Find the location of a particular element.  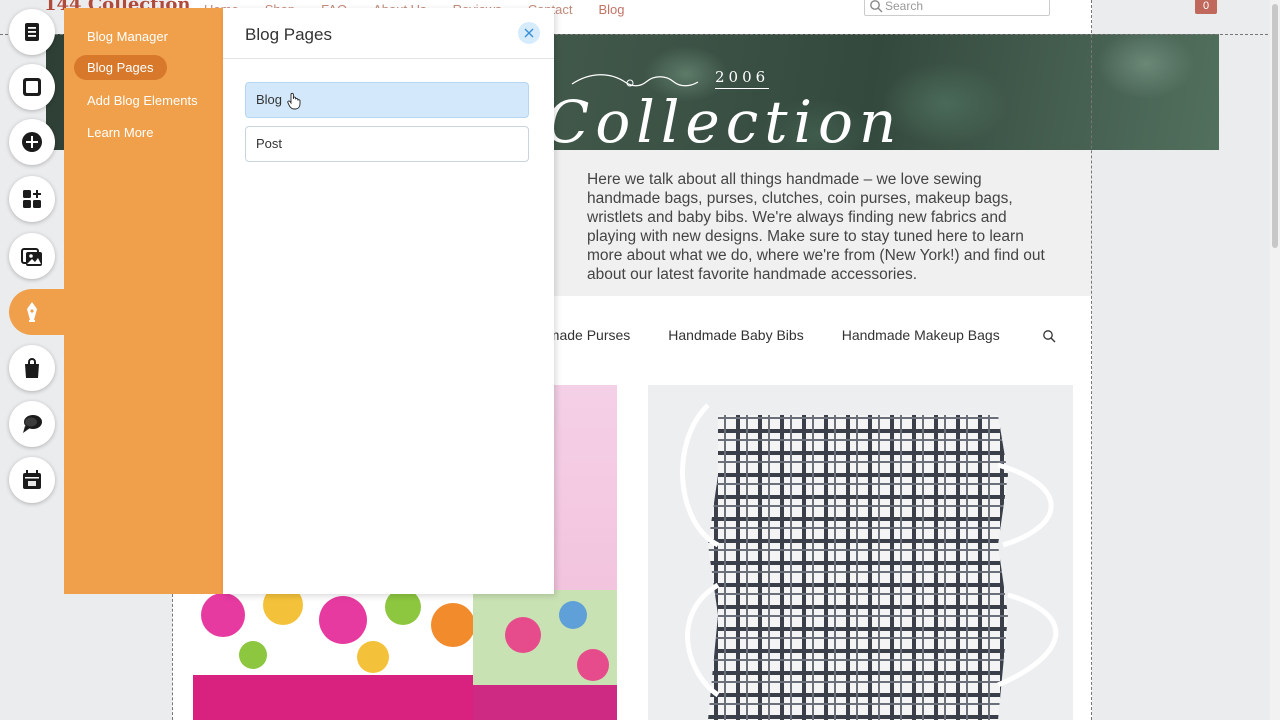

pages-icon is located at coordinates (32, 32).